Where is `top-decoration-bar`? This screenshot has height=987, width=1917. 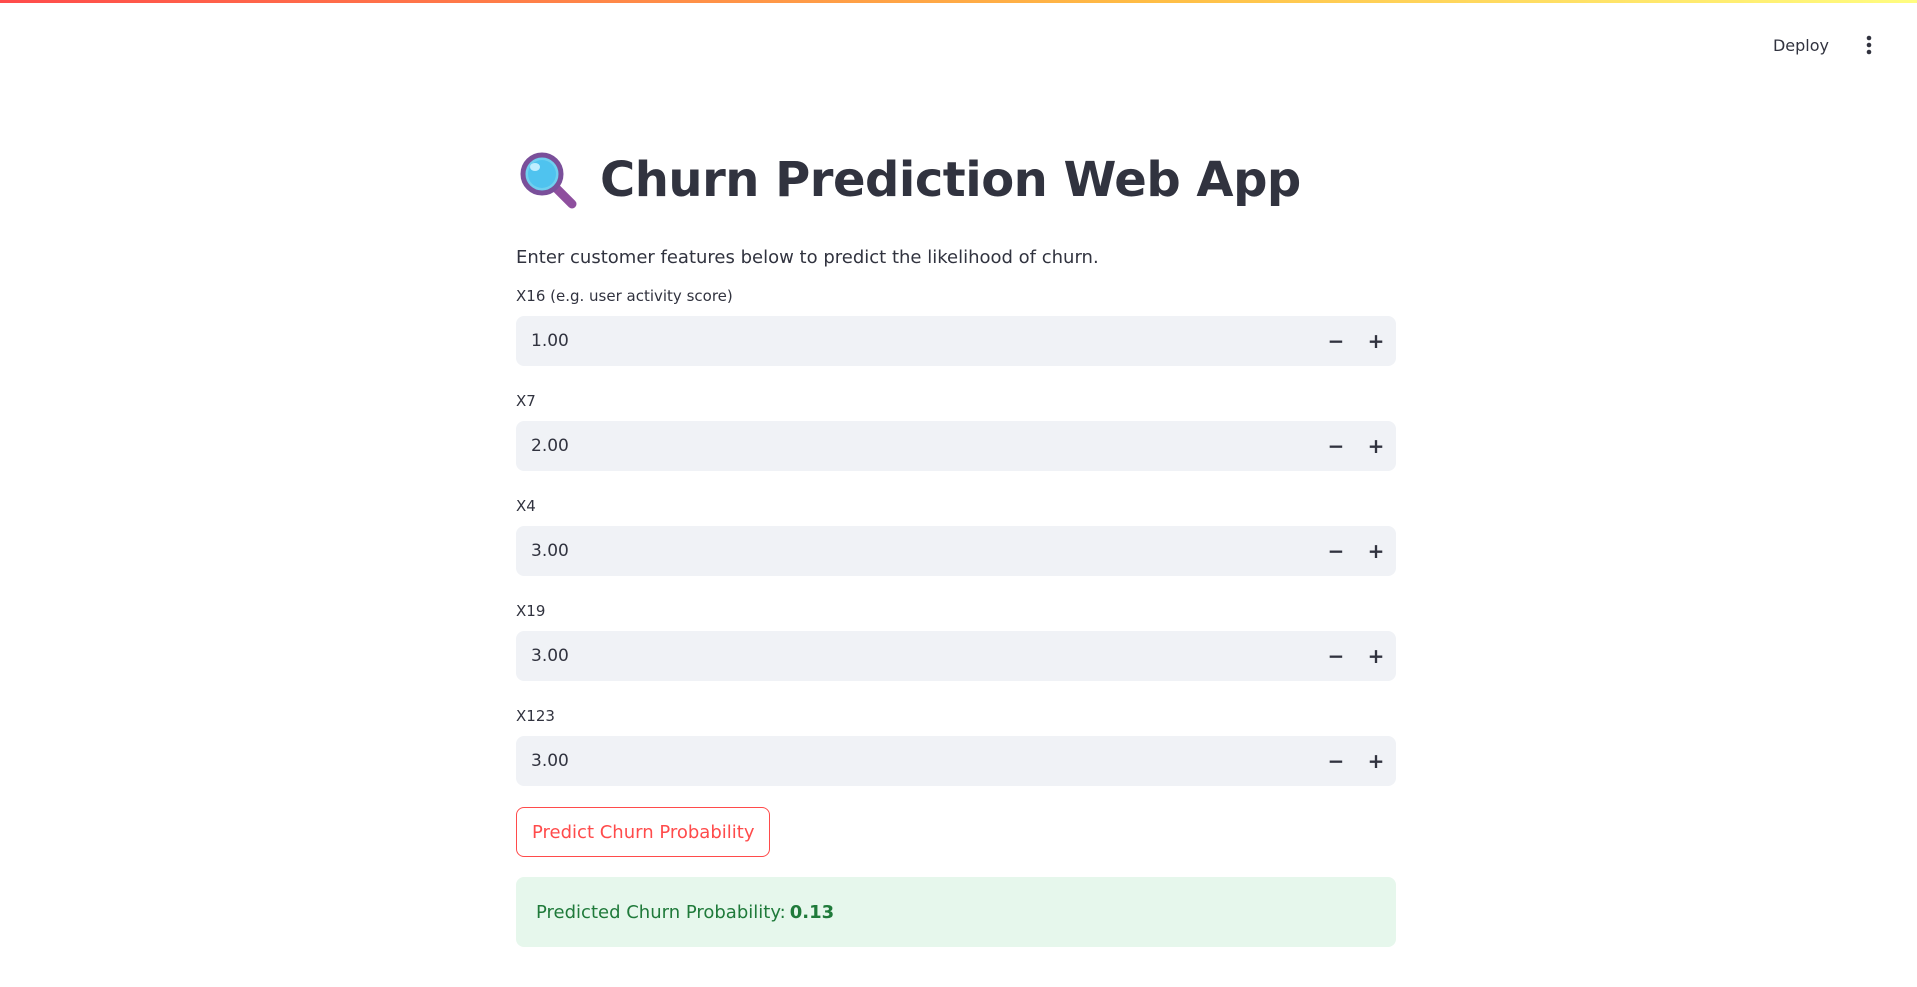 top-decoration-bar is located at coordinates (958, 1).